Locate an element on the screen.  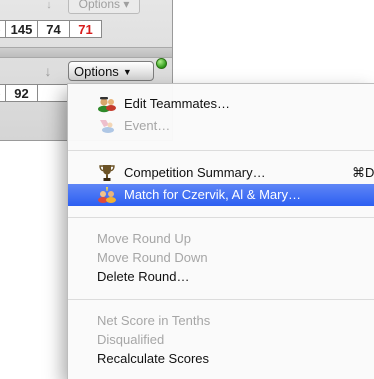
score-cell-74: 74 is located at coordinates (53, 29).